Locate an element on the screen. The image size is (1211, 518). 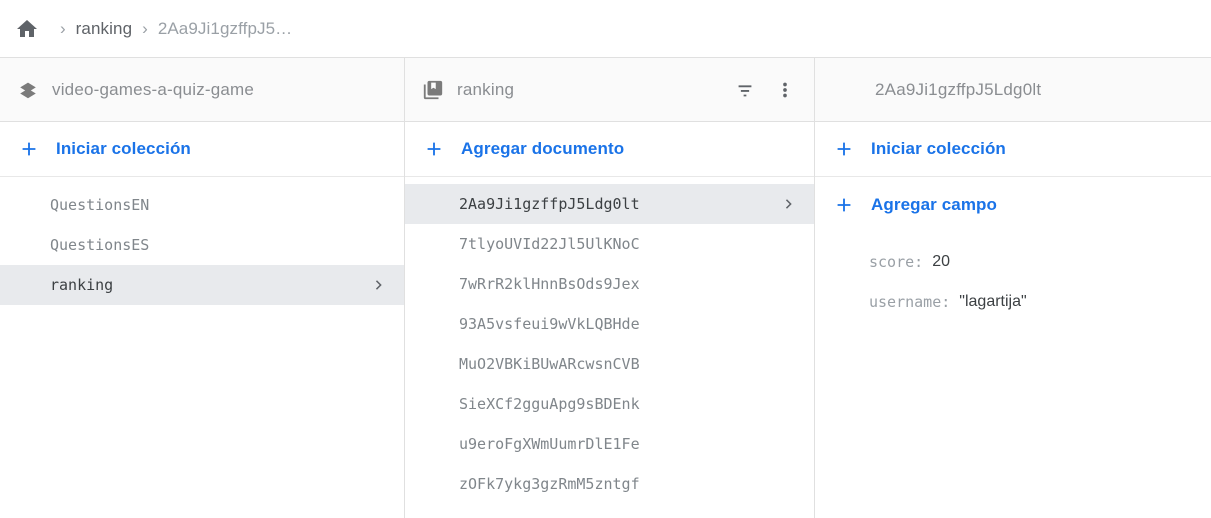
collection-item-questions-es: QuestionsES is located at coordinates (202, 245).